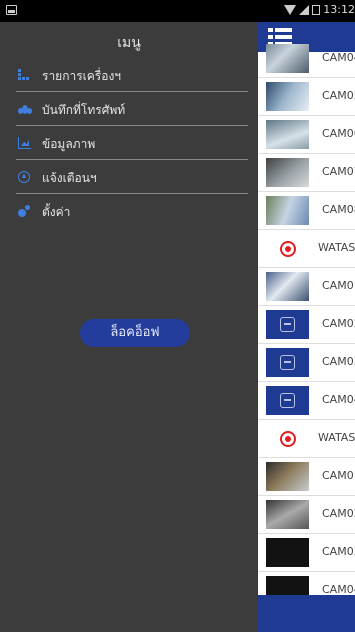 Image resolution: width=355 pixels, height=632 pixels. What do you see at coordinates (290, 9) in the screenshot?
I see `wifi-icon` at bounding box center [290, 9].